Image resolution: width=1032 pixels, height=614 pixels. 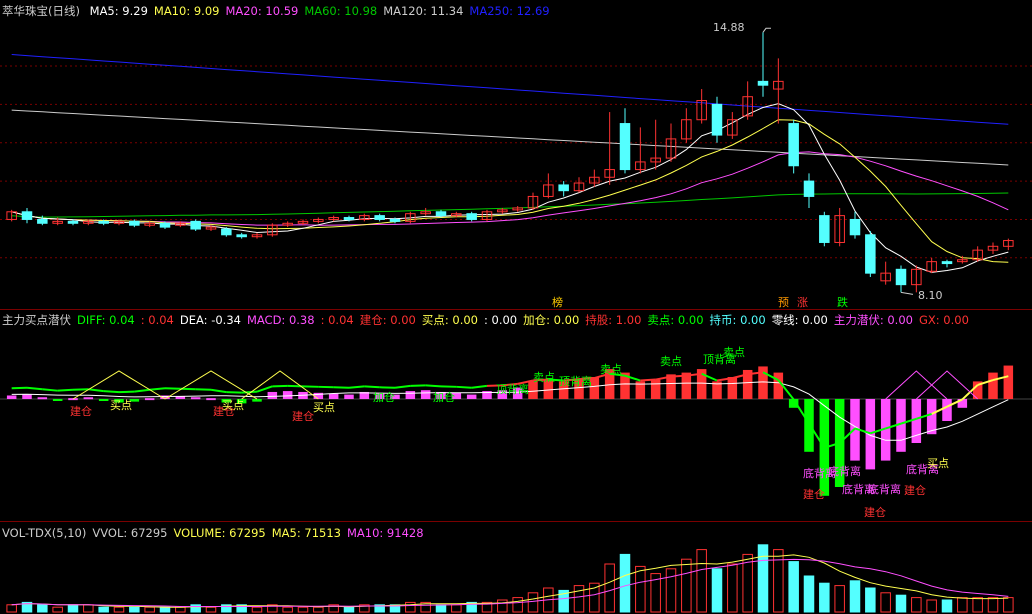 I want to click on macd-indicator-12: 持币: 0.00, so click(x=738, y=320).